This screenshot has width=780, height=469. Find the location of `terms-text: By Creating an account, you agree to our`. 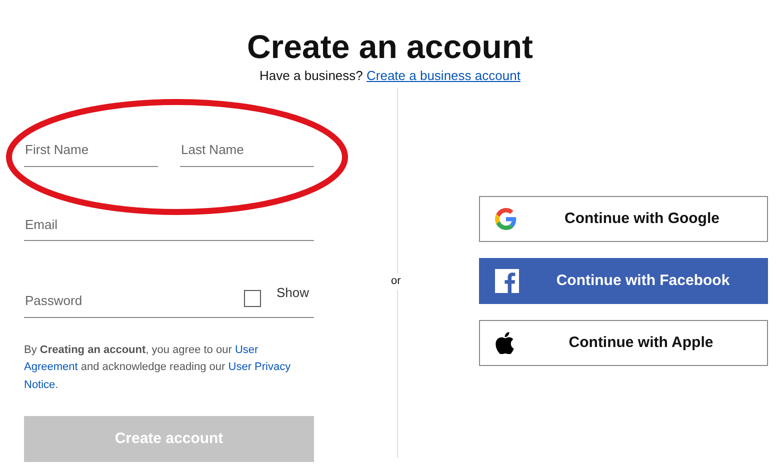

terms-text: By Creating an account, you agree to our is located at coordinates (128, 350).